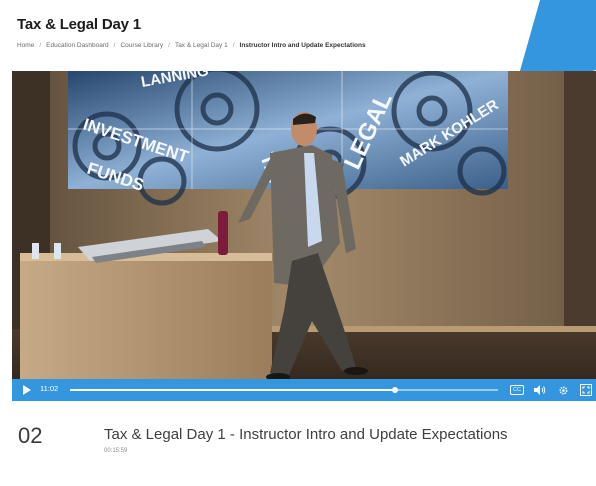  I want to click on progress-bar, so click(284, 390).